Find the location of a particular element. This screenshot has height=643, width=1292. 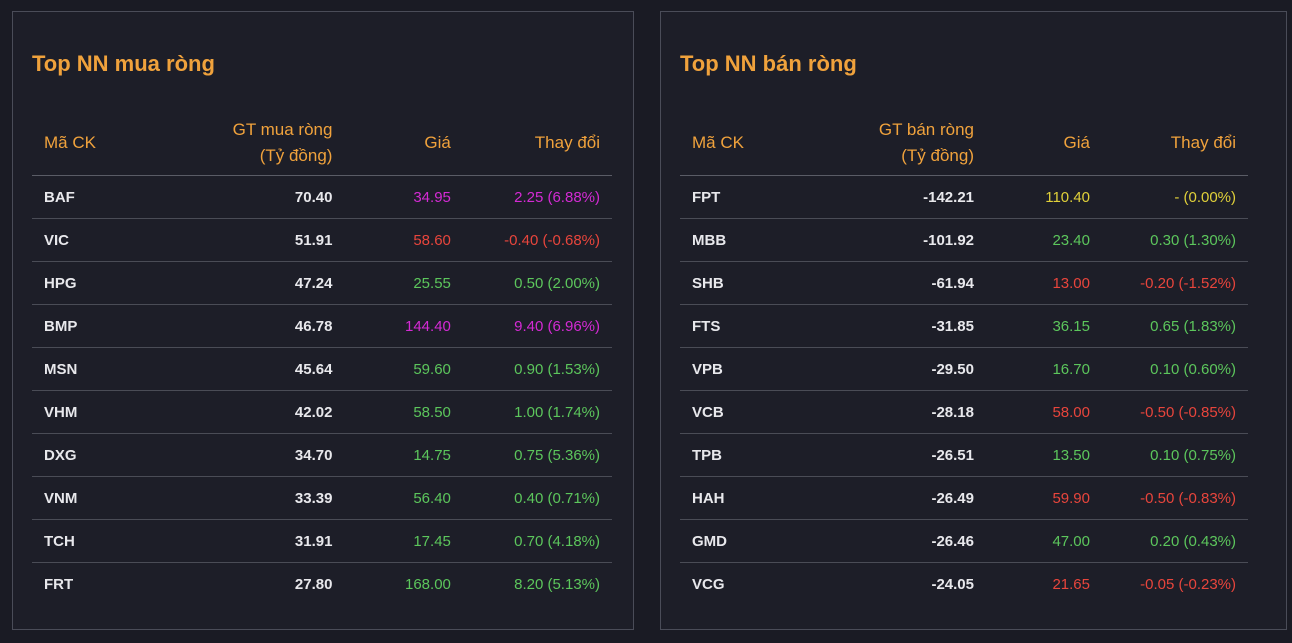

header-value-line2: (Tỷ đồng) is located at coordinates (296, 155).